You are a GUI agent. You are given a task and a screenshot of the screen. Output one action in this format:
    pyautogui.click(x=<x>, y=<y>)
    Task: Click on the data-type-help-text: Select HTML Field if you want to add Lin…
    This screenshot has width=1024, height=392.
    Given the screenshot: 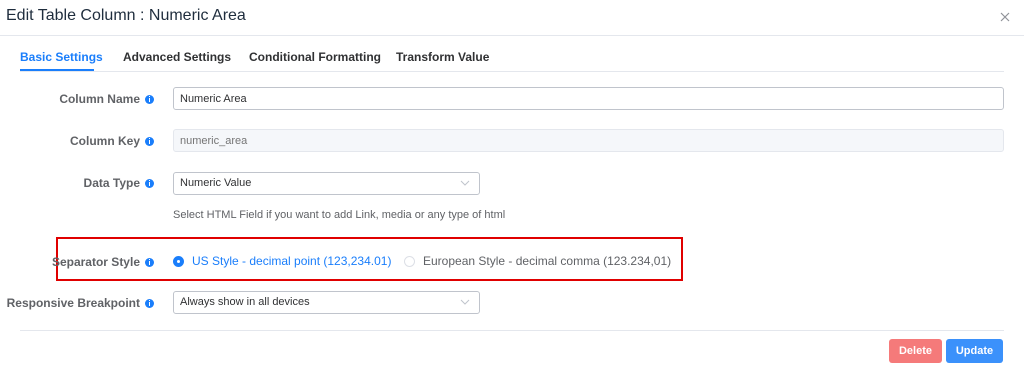 What is the action you would take?
    pyautogui.click(x=339, y=215)
    